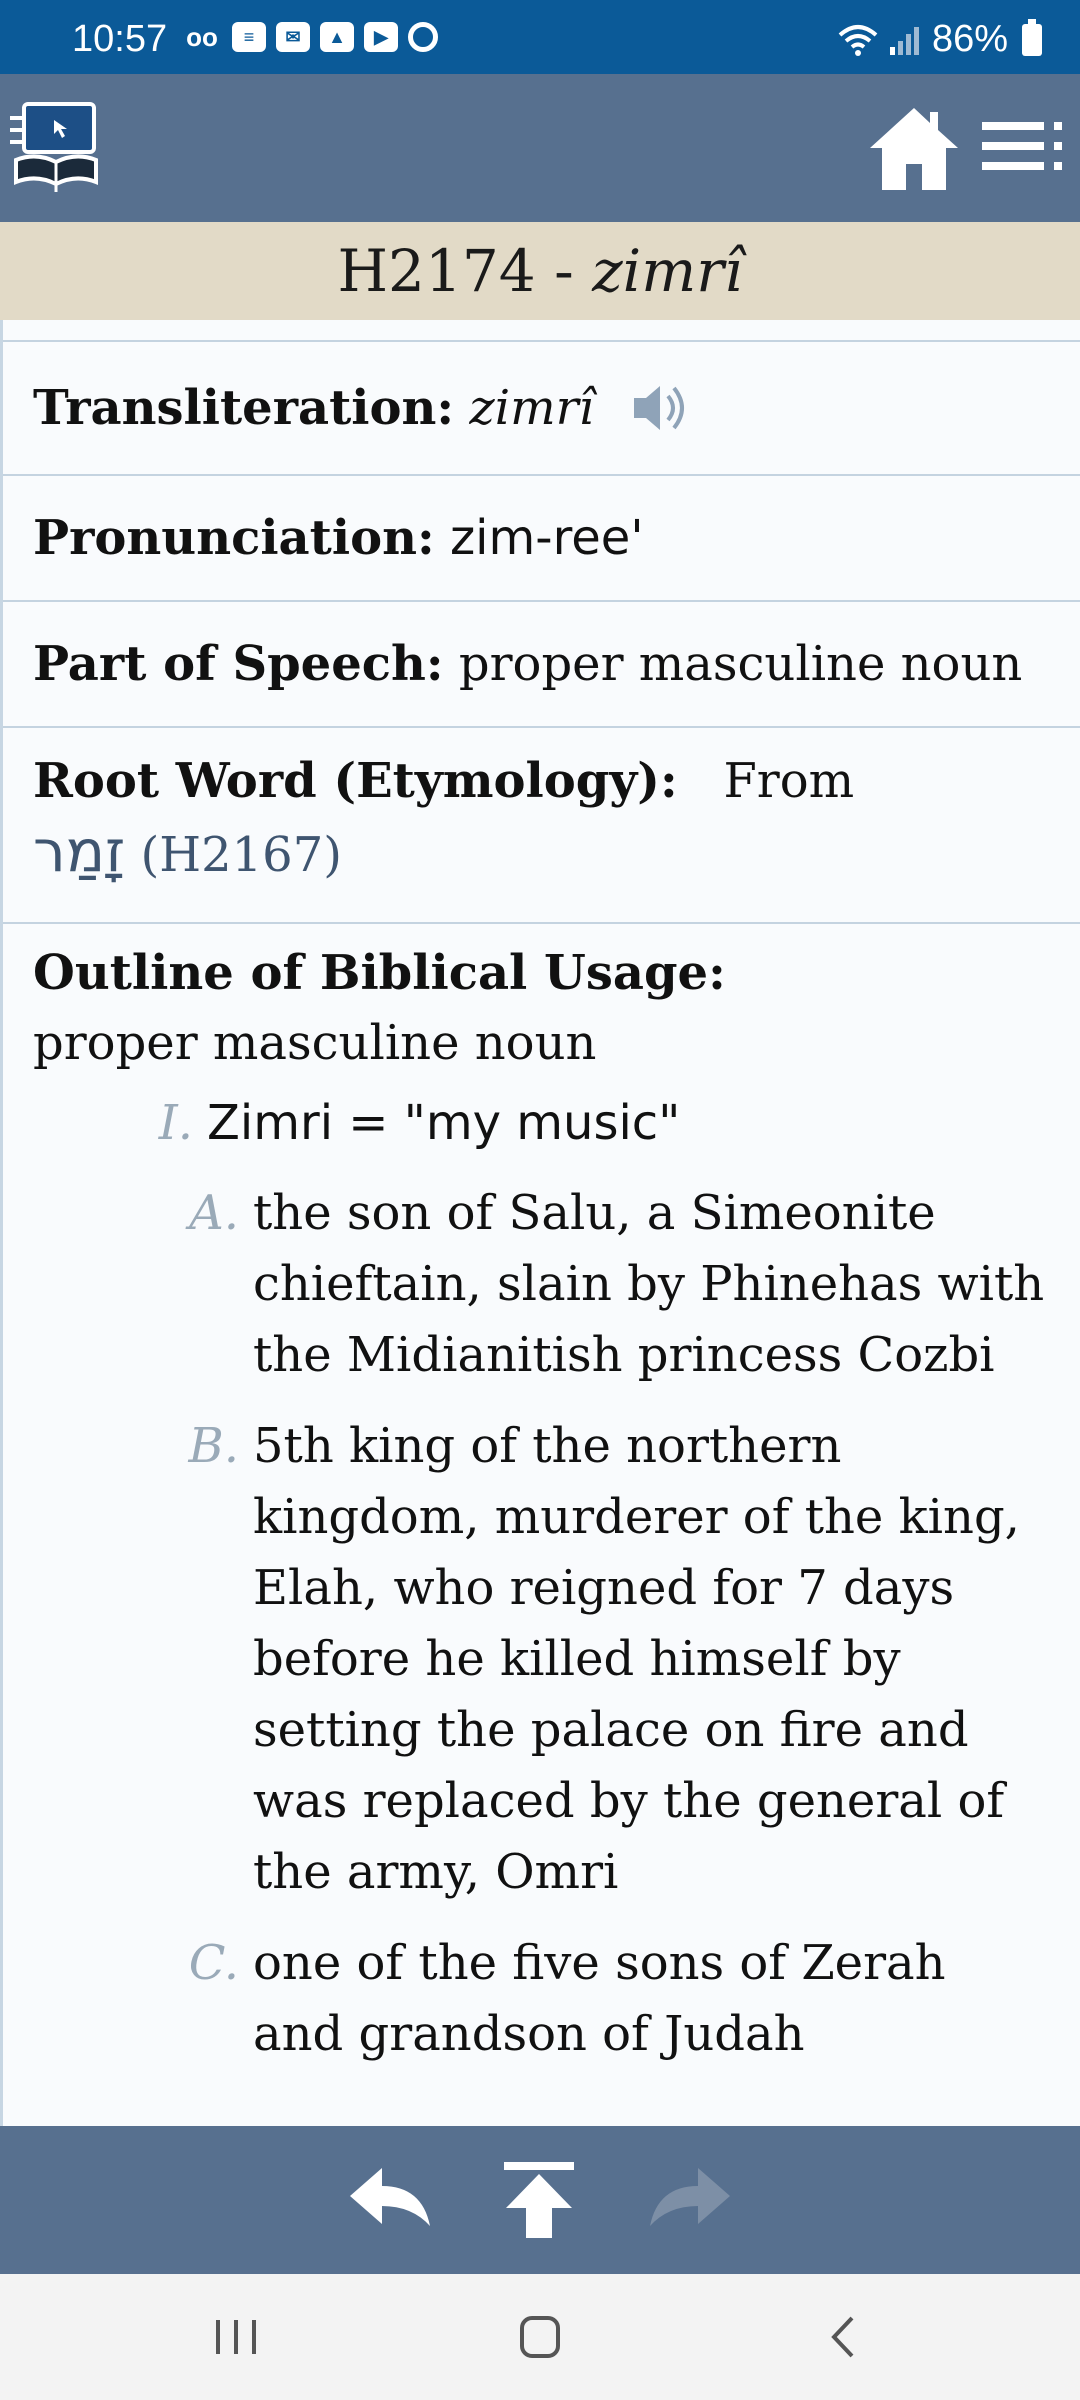  What do you see at coordinates (423, 37) in the screenshot?
I see `sync-icon` at bounding box center [423, 37].